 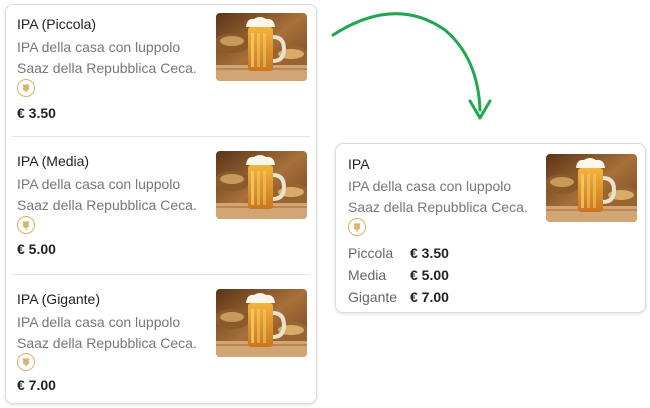 What do you see at coordinates (357, 227) in the screenshot?
I see `wheat-icon` at bounding box center [357, 227].